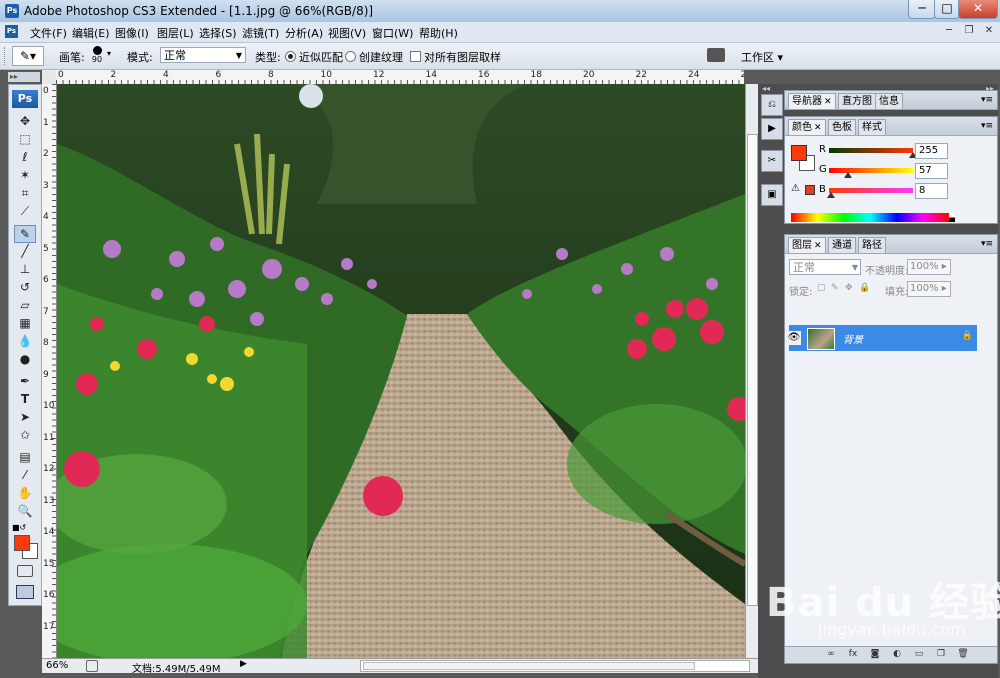 The width and height of the screenshot is (1000, 678). I want to click on notes-tool-icon: ▤, so click(25, 457).